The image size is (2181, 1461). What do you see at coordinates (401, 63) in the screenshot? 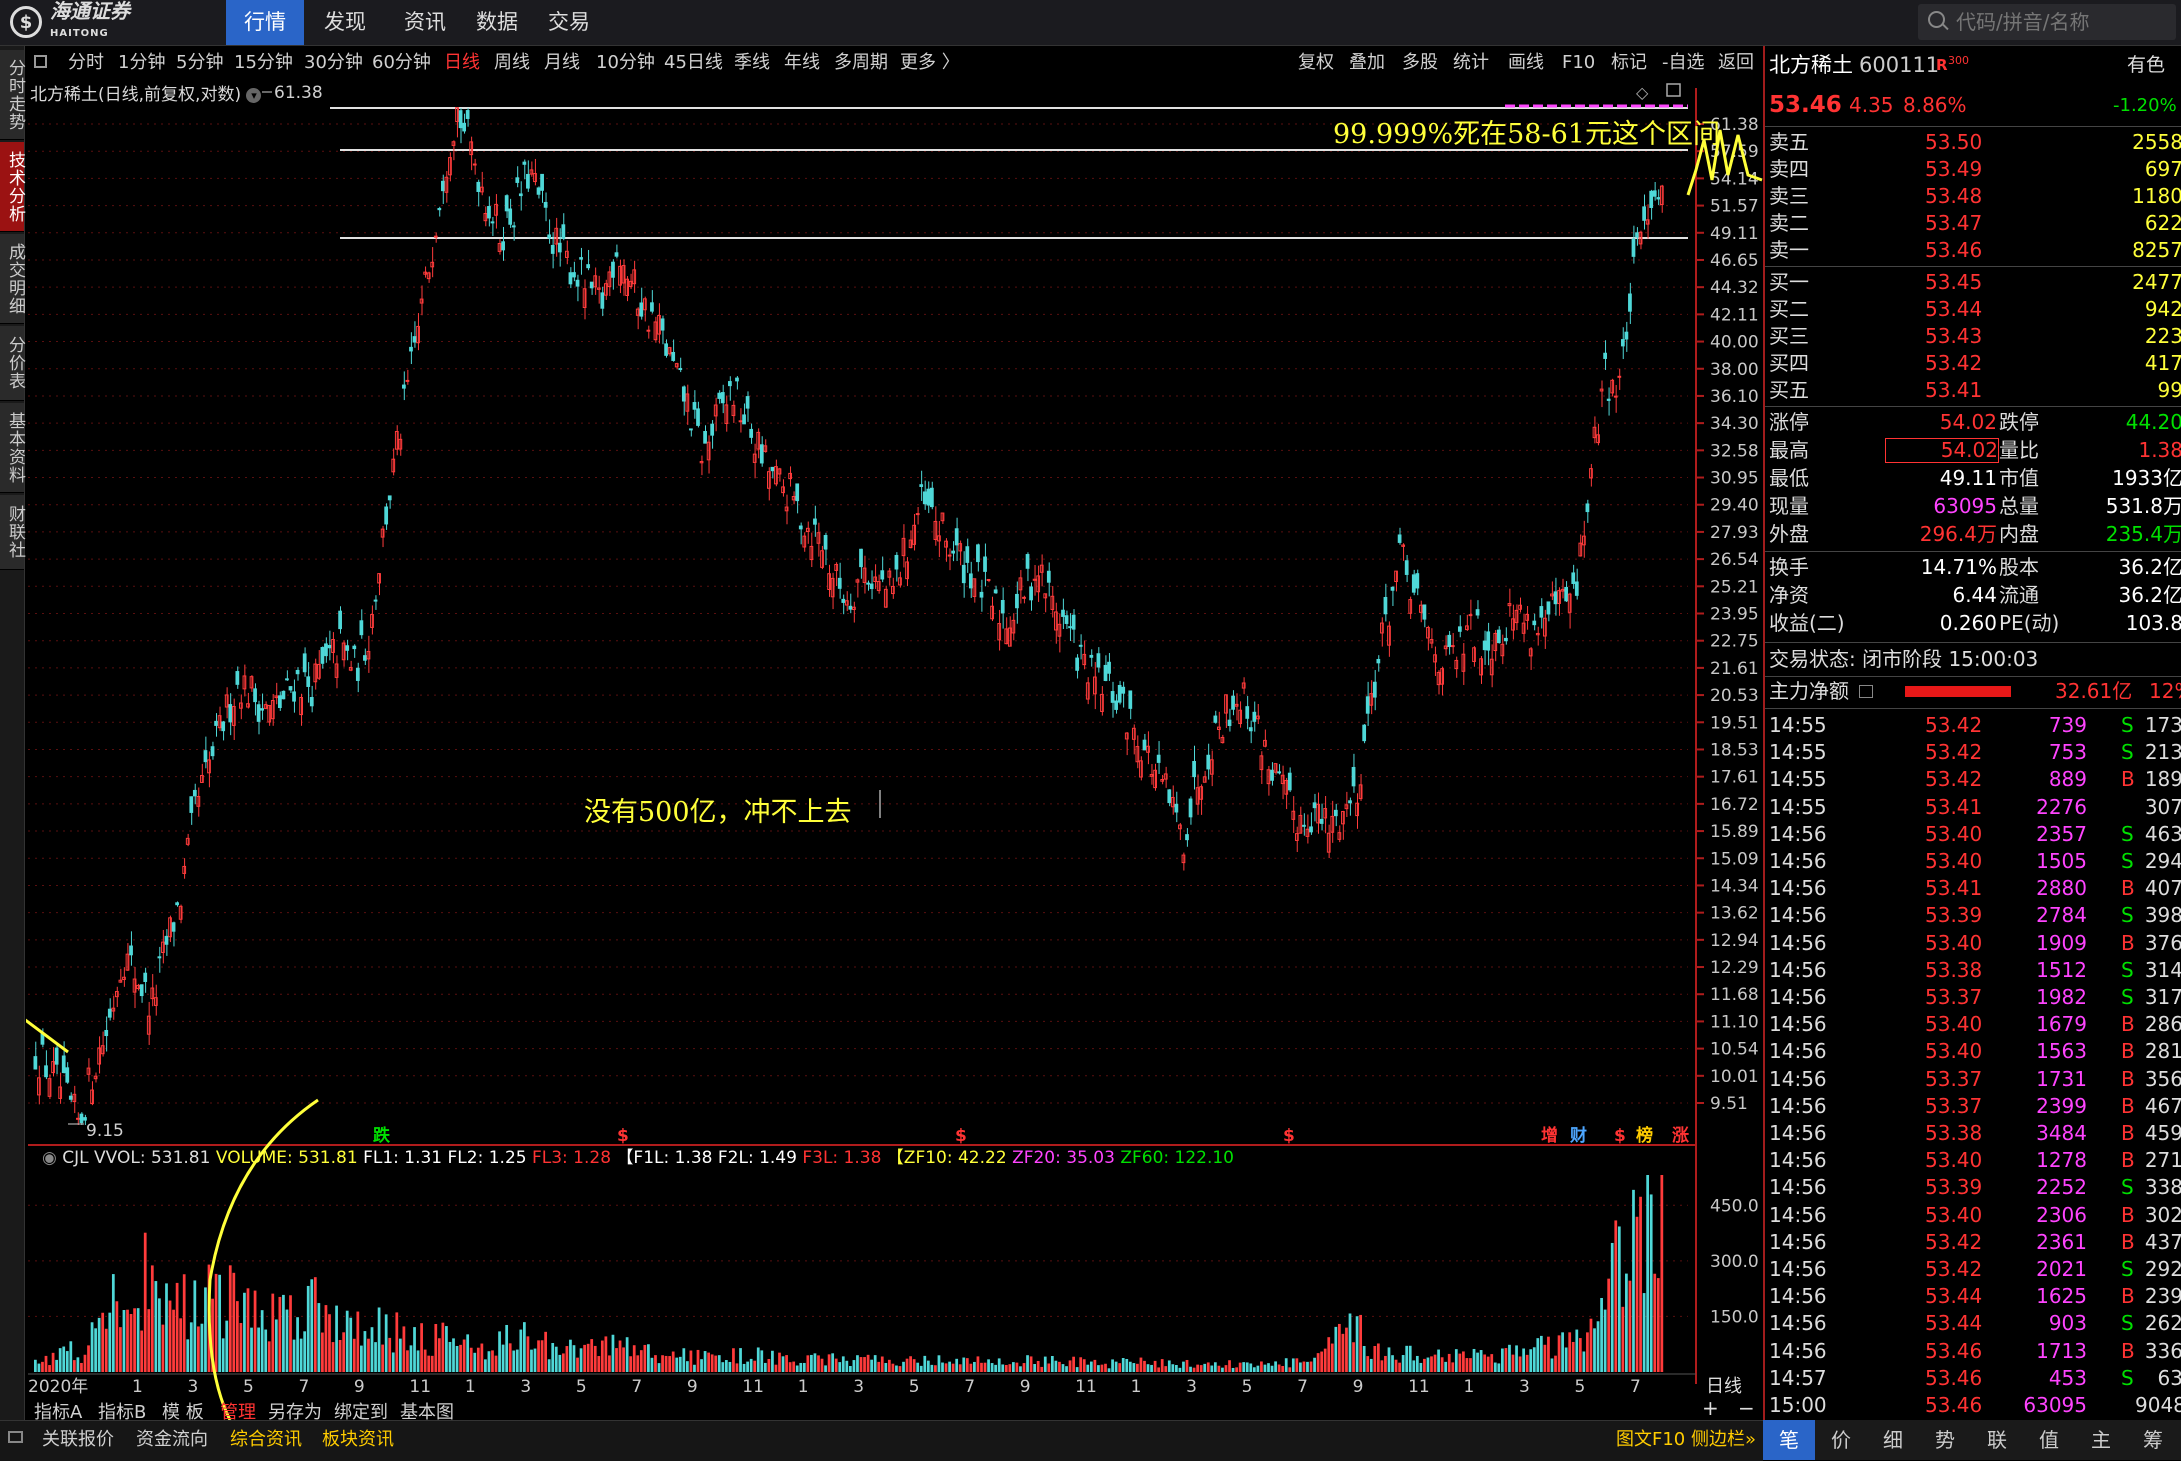
I see `period-tab-5: 60分钟` at bounding box center [401, 63].